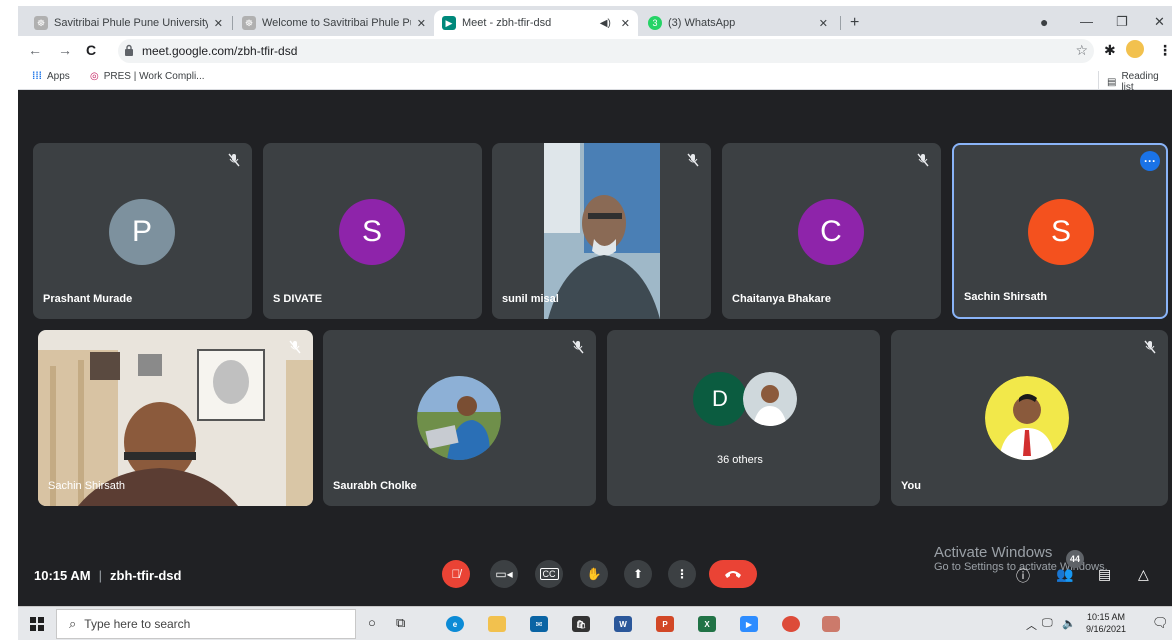 Image resolution: width=1172 pixels, height=640 pixels. What do you see at coordinates (733, 574) in the screenshot?
I see `leave-call-button` at bounding box center [733, 574].